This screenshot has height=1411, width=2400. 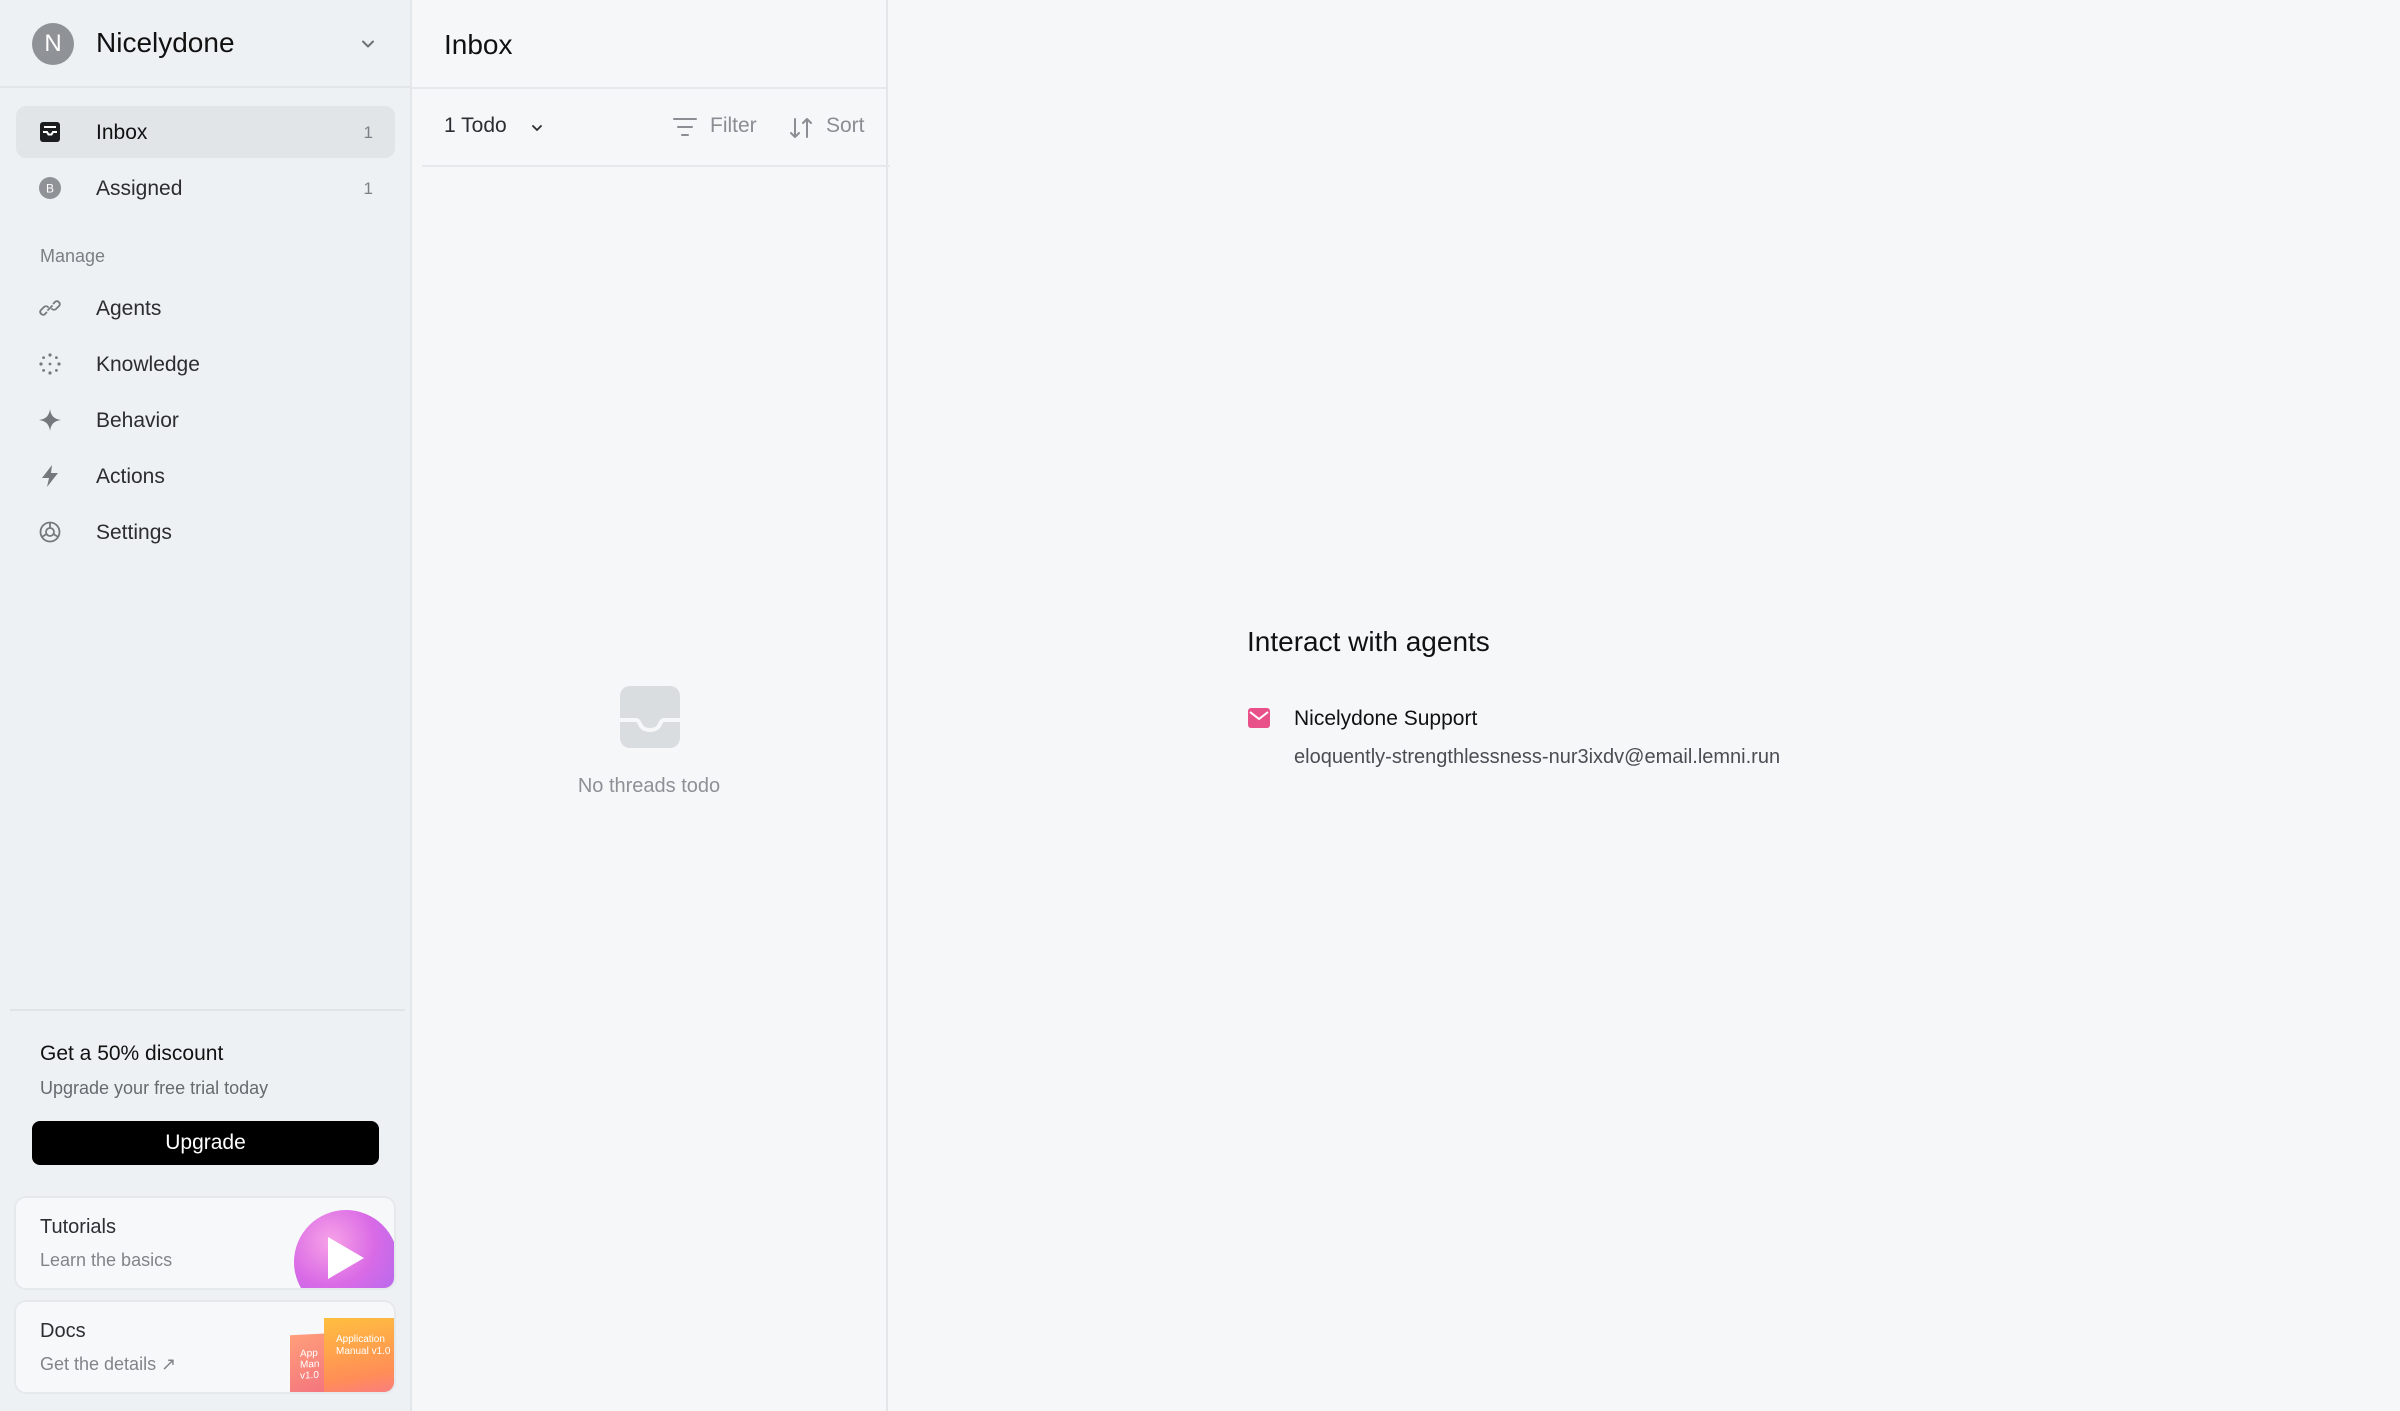 I want to click on workspace-avatar: N, so click(x=53, y=44).